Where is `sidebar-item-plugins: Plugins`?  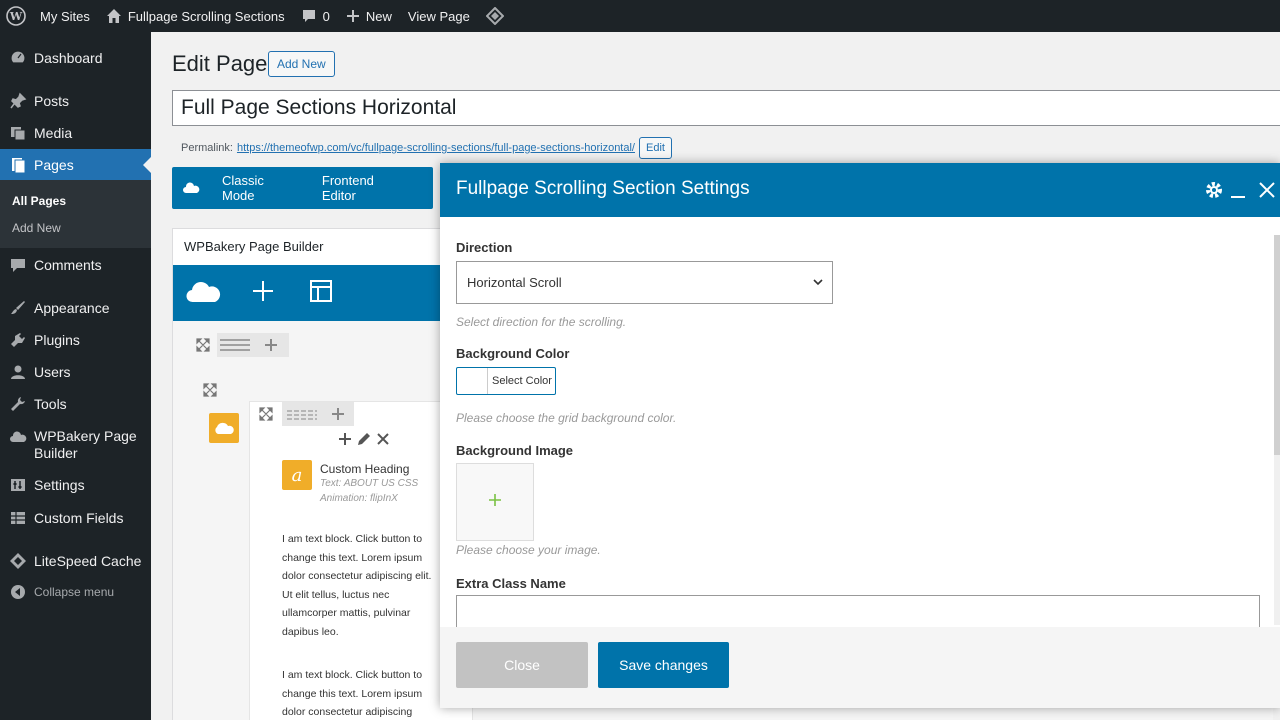 sidebar-item-plugins: Plugins is located at coordinates (75, 340).